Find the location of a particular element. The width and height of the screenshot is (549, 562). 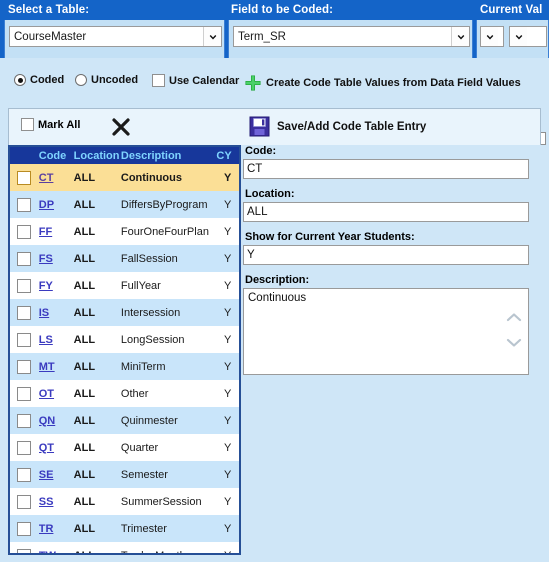

column-header-location: Location is located at coordinates (97, 155).